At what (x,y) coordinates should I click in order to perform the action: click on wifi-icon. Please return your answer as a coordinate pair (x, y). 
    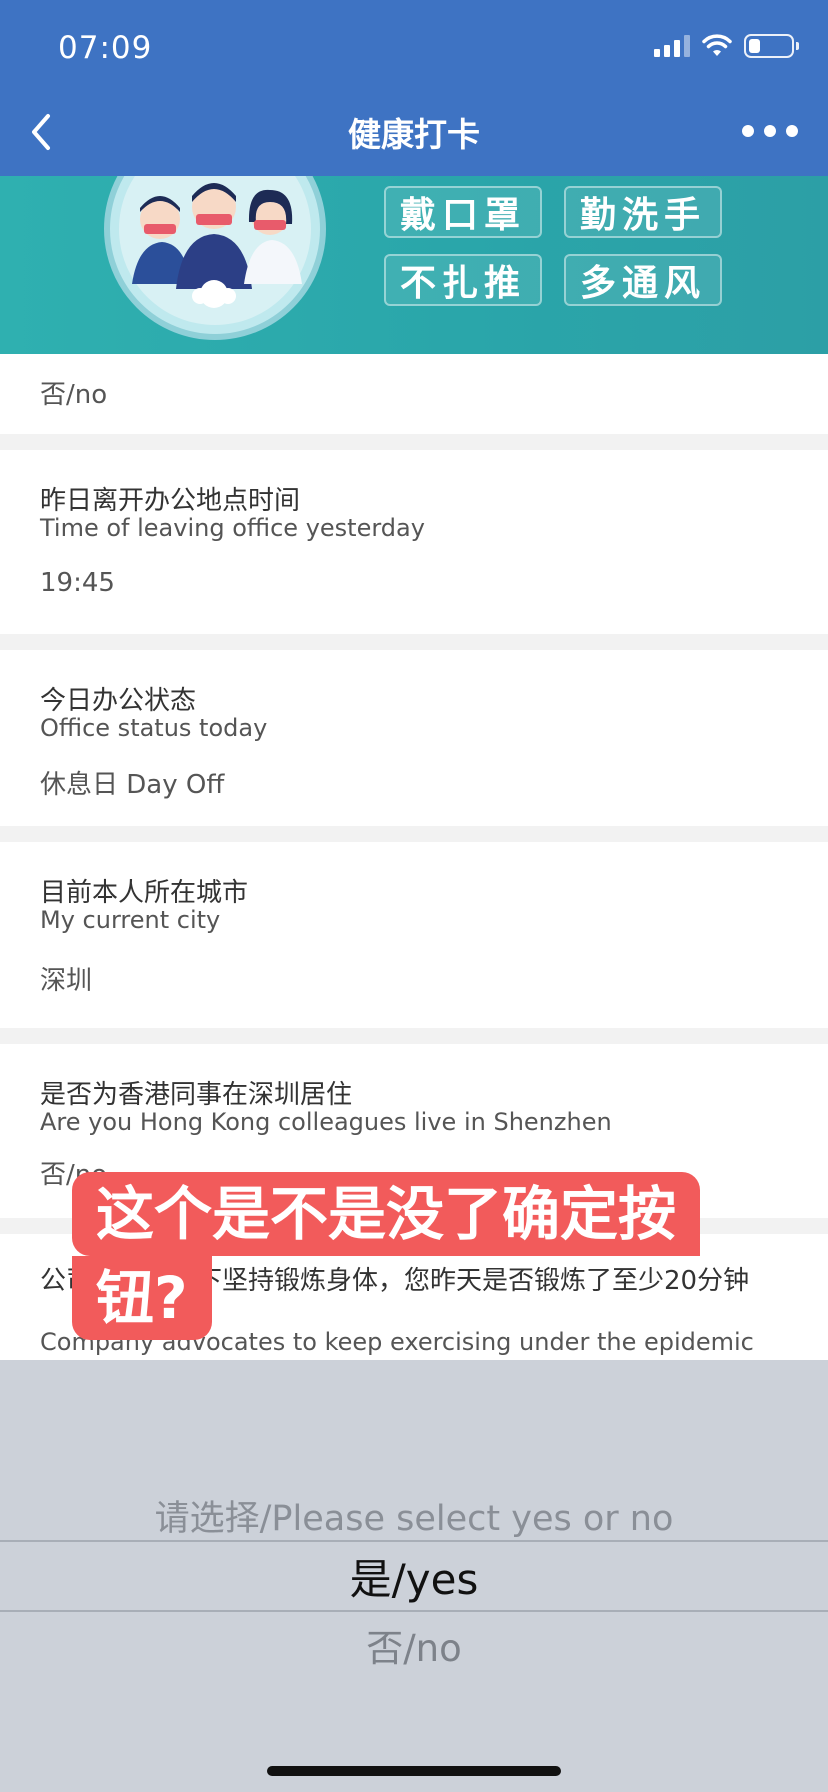
    Looking at the image, I should click on (717, 45).